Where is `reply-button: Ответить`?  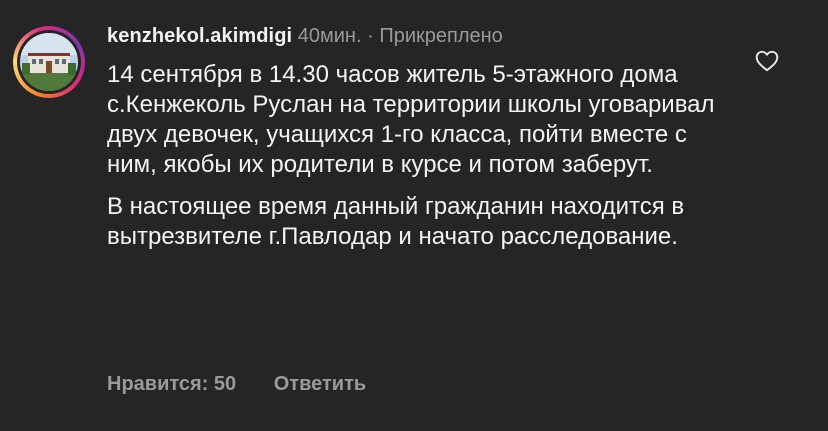
reply-button: Ответить is located at coordinates (320, 384).